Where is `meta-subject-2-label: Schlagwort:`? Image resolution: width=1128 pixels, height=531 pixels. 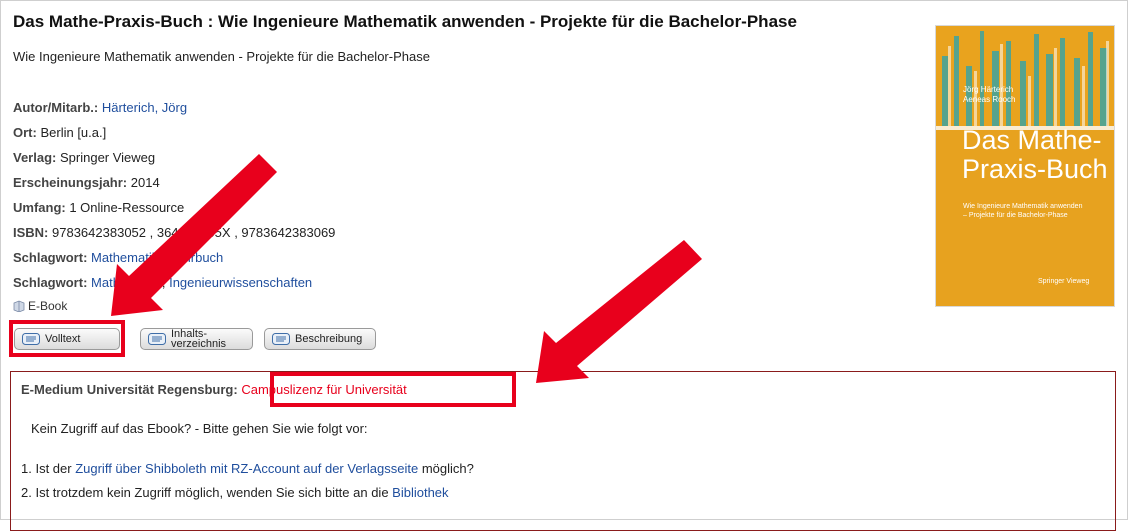
meta-subject-2-label: Schlagwort: is located at coordinates (50, 282).